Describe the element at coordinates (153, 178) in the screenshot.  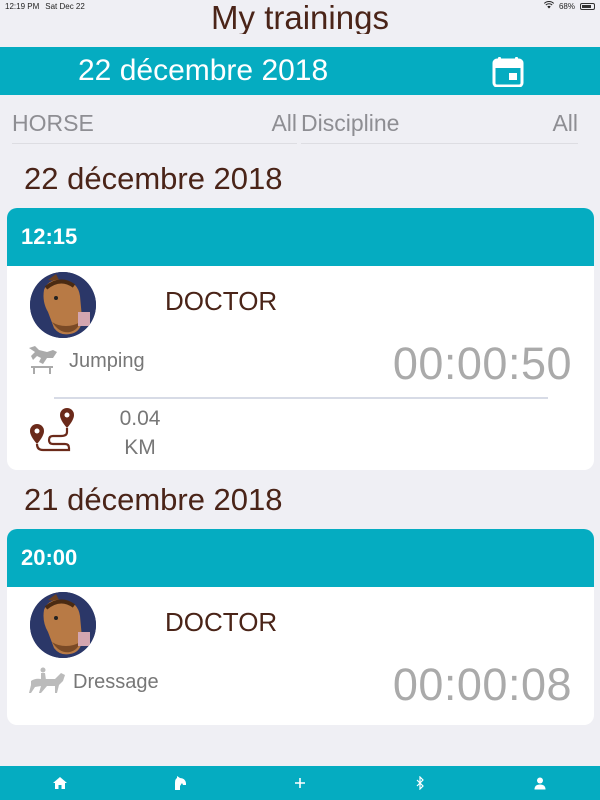
I see `section-date: 22 décembre 2018` at that location.